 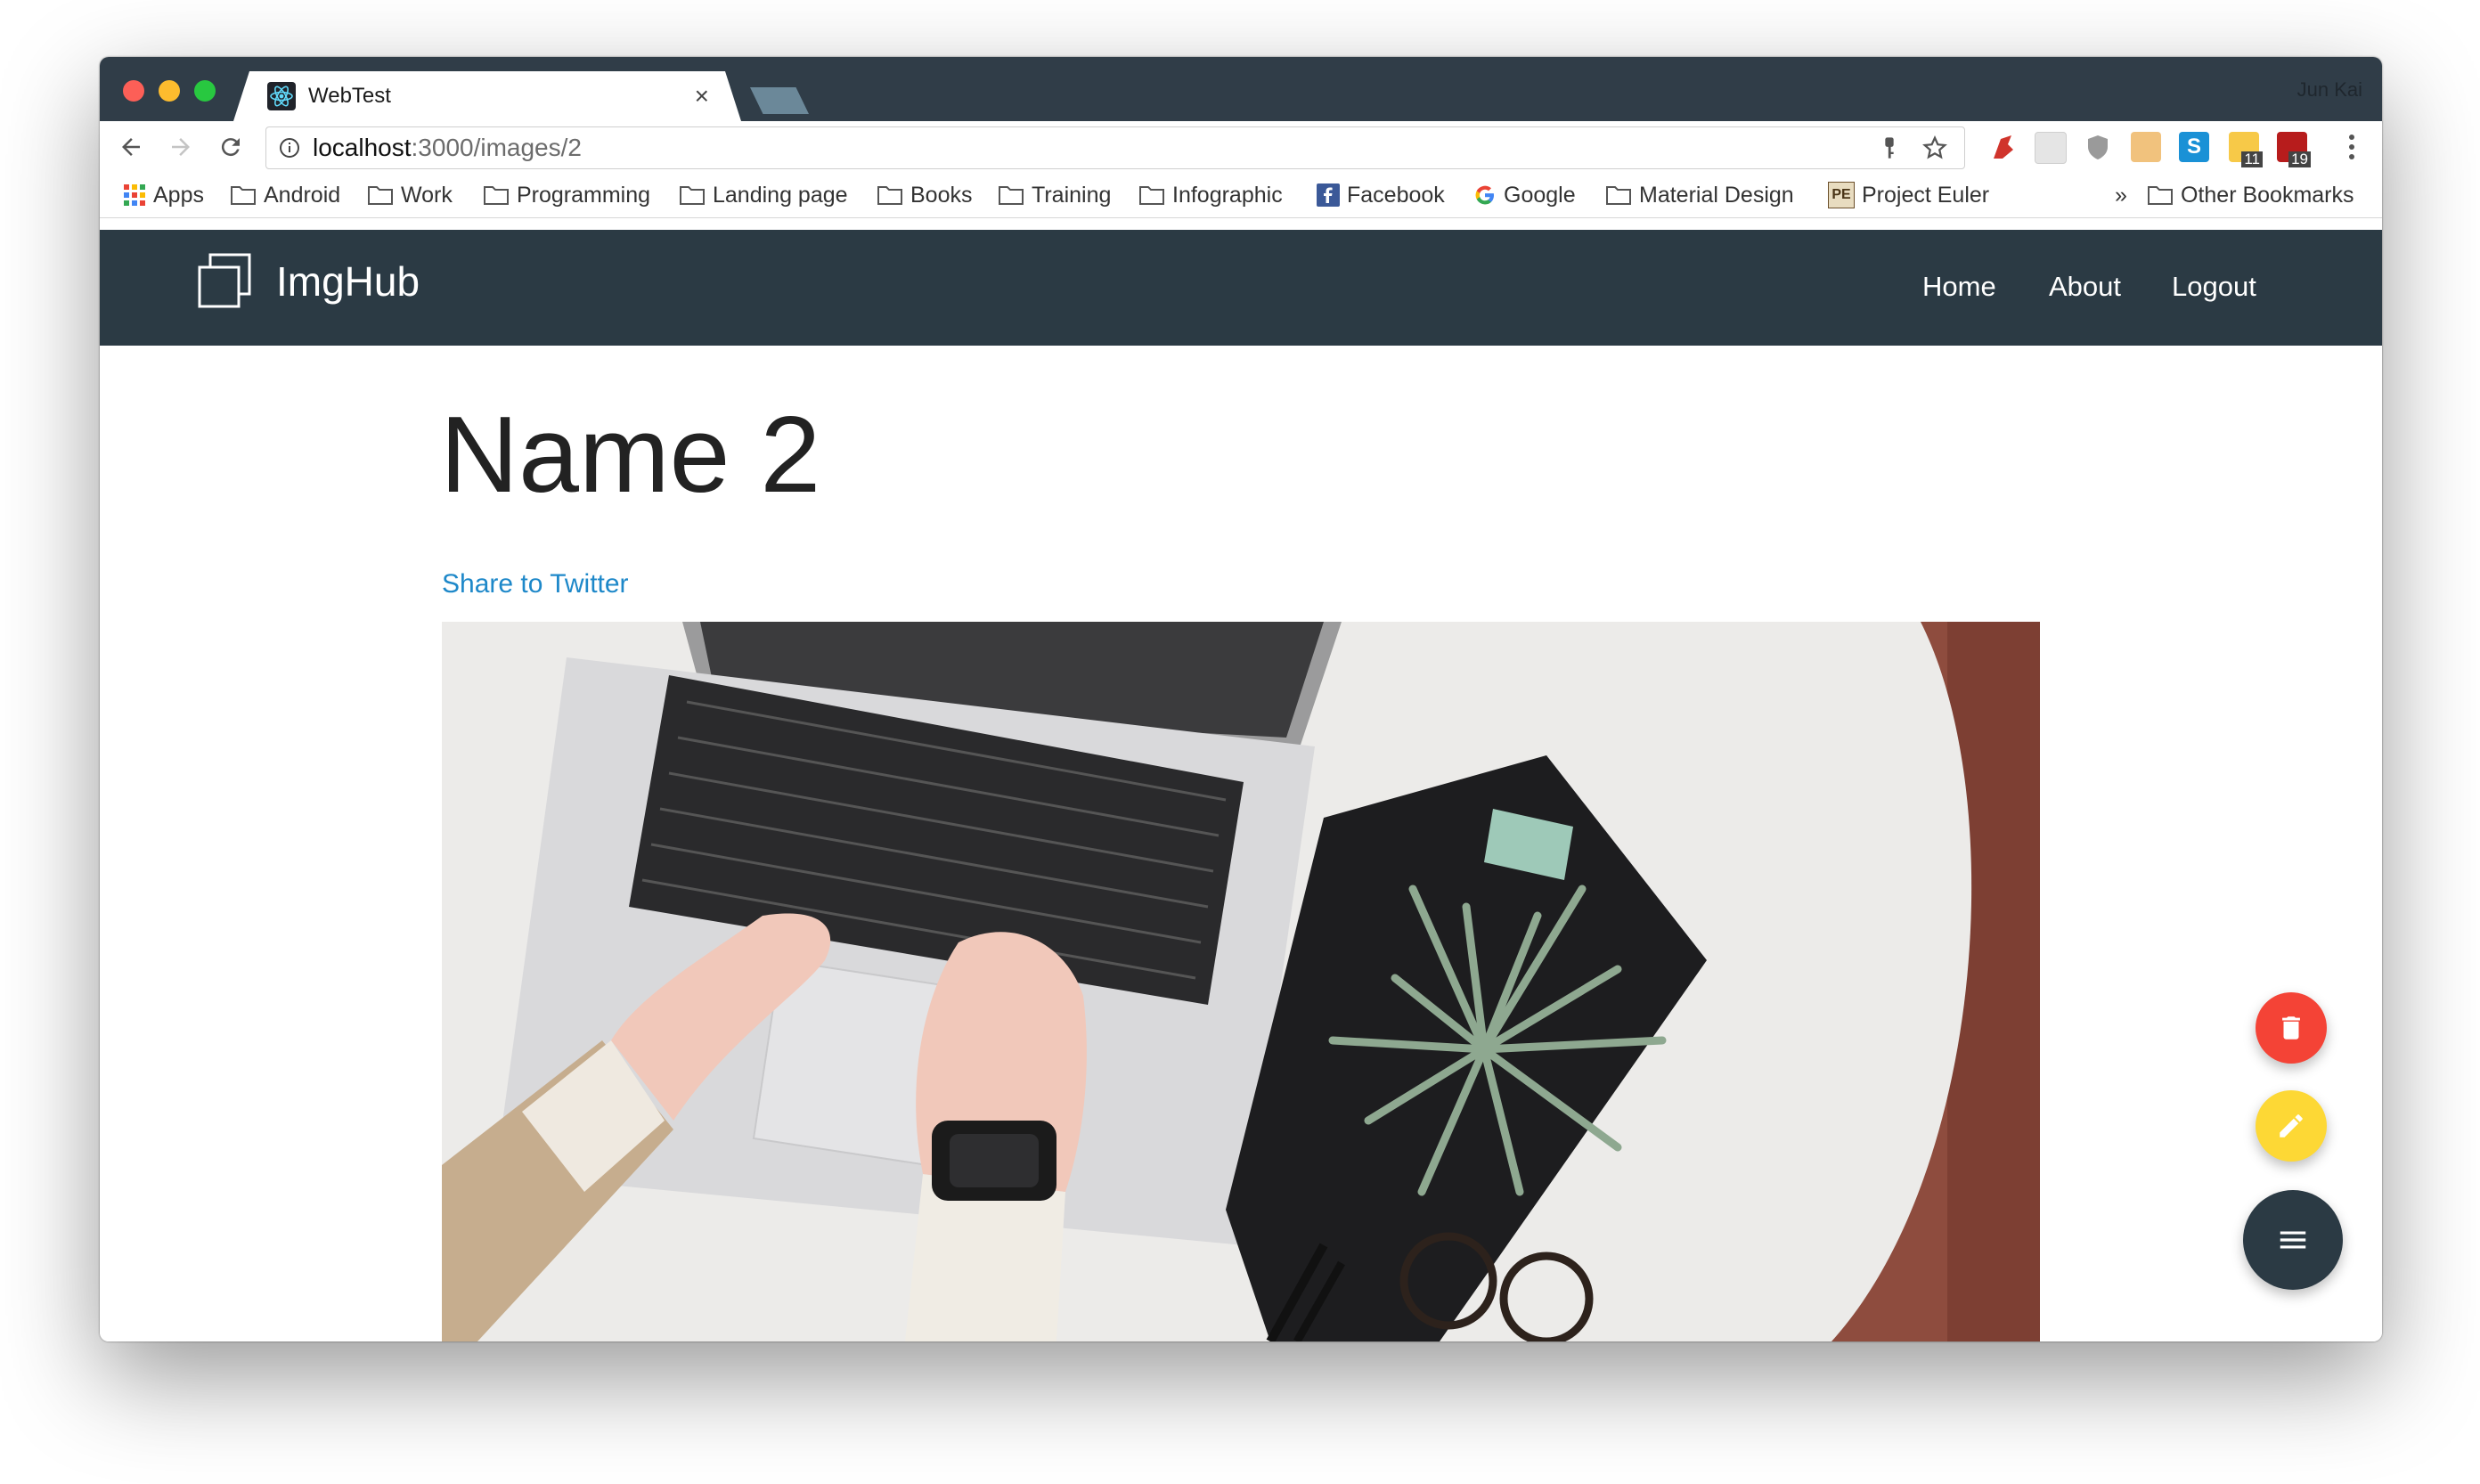 I want to click on new-tab-button, so click(x=779, y=101).